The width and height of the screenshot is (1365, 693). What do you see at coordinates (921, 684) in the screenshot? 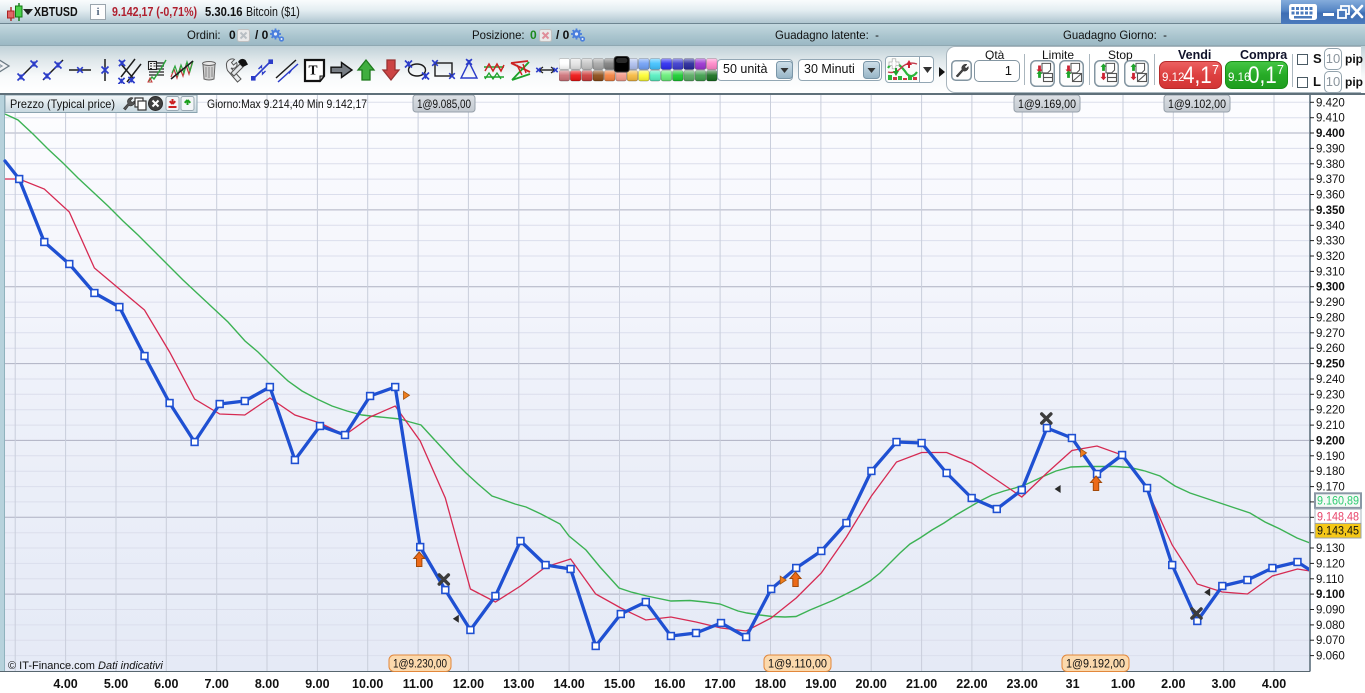
I see `svg-text: 21.00` at bounding box center [921, 684].